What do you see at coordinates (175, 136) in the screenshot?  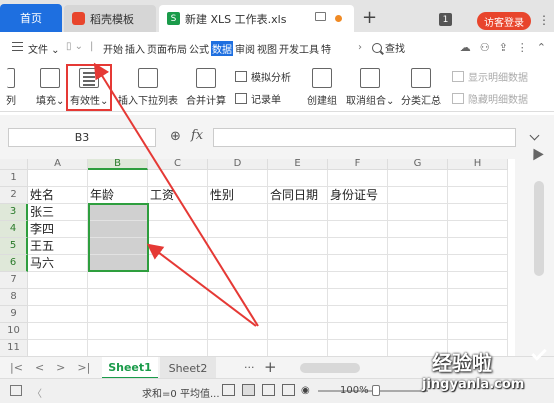 I see `zoom-search-icon: ⊕` at bounding box center [175, 136].